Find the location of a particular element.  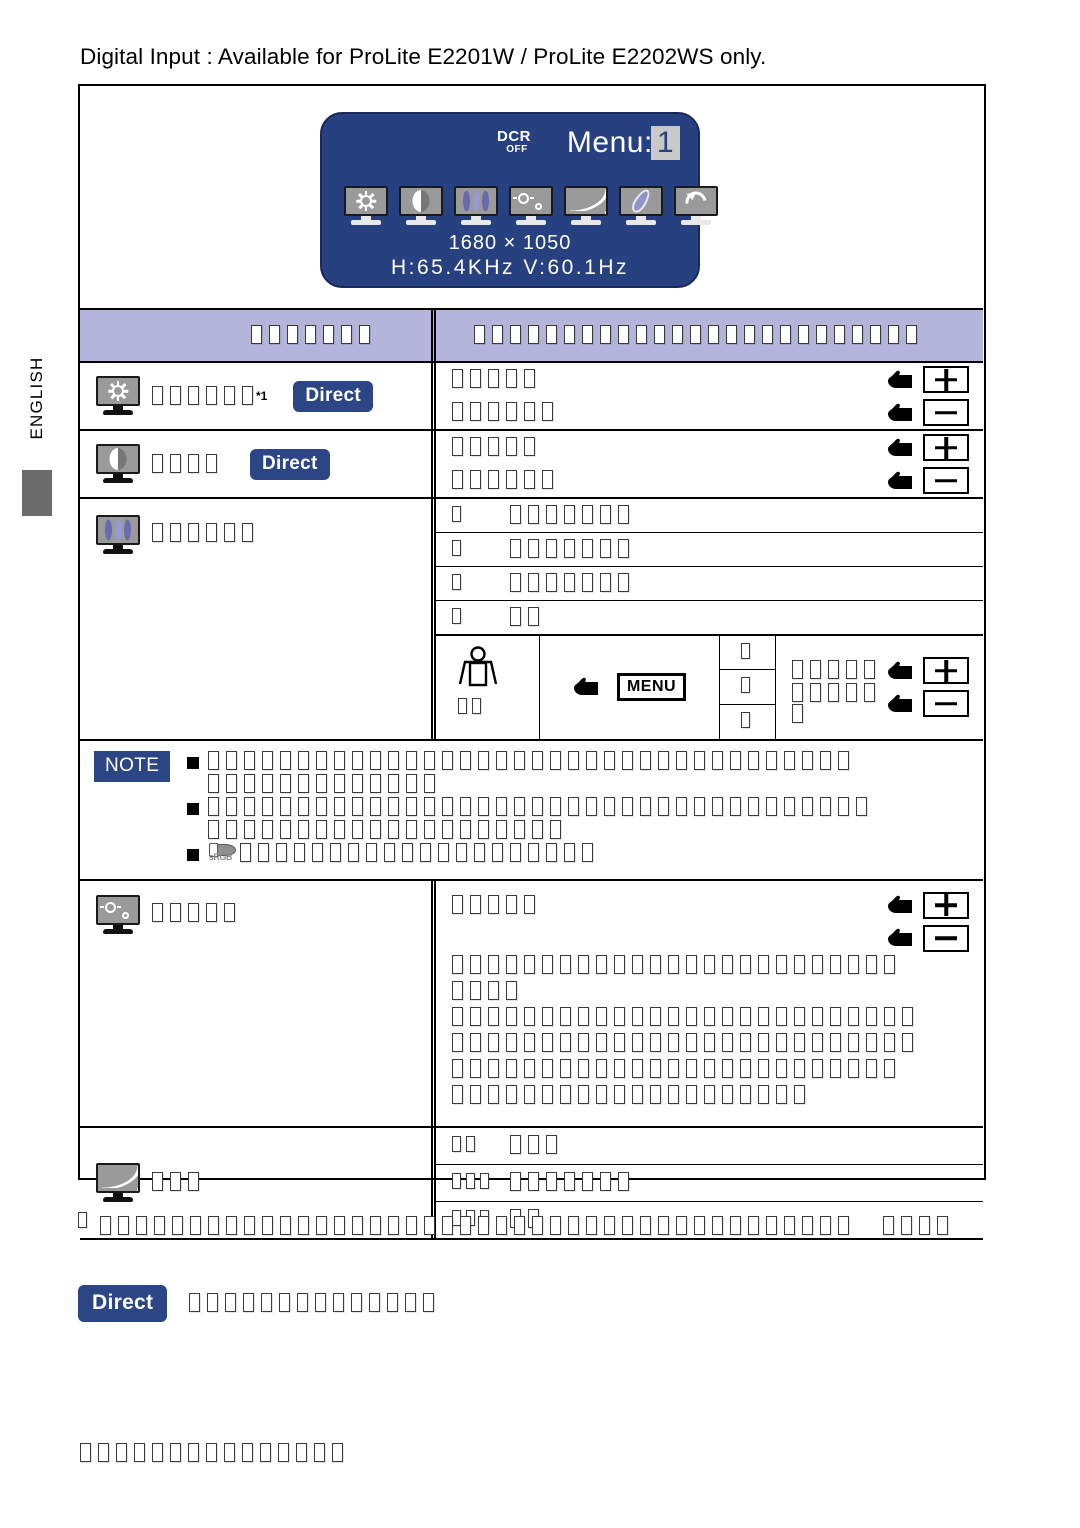

user-color-channels is located at coordinates (748, 687).